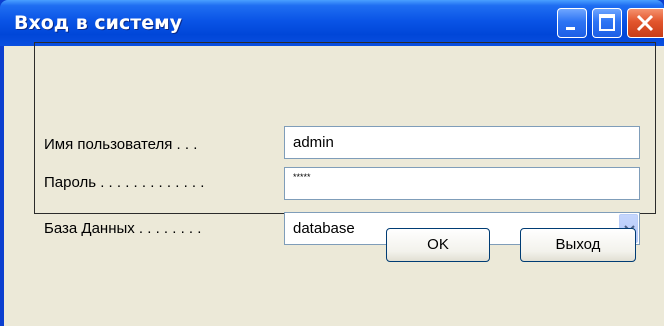 This screenshot has width=664, height=326. What do you see at coordinates (438, 245) in the screenshot?
I see `ok-button: OK` at bounding box center [438, 245].